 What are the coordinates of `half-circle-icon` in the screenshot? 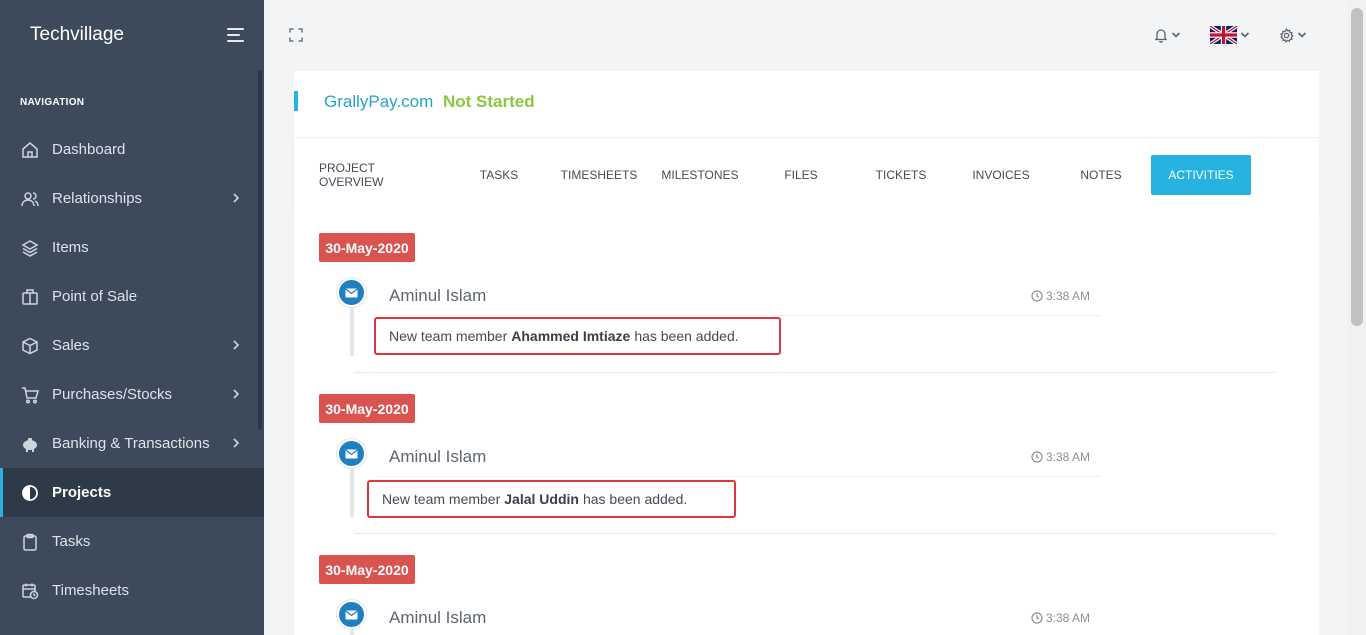 It's located at (30, 493).